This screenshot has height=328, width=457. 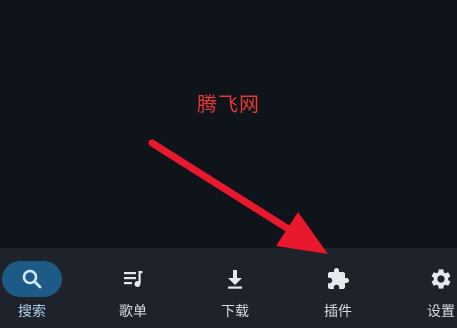 What do you see at coordinates (133, 279) in the screenshot?
I see `playlist-icon` at bounding box center [133, 279].